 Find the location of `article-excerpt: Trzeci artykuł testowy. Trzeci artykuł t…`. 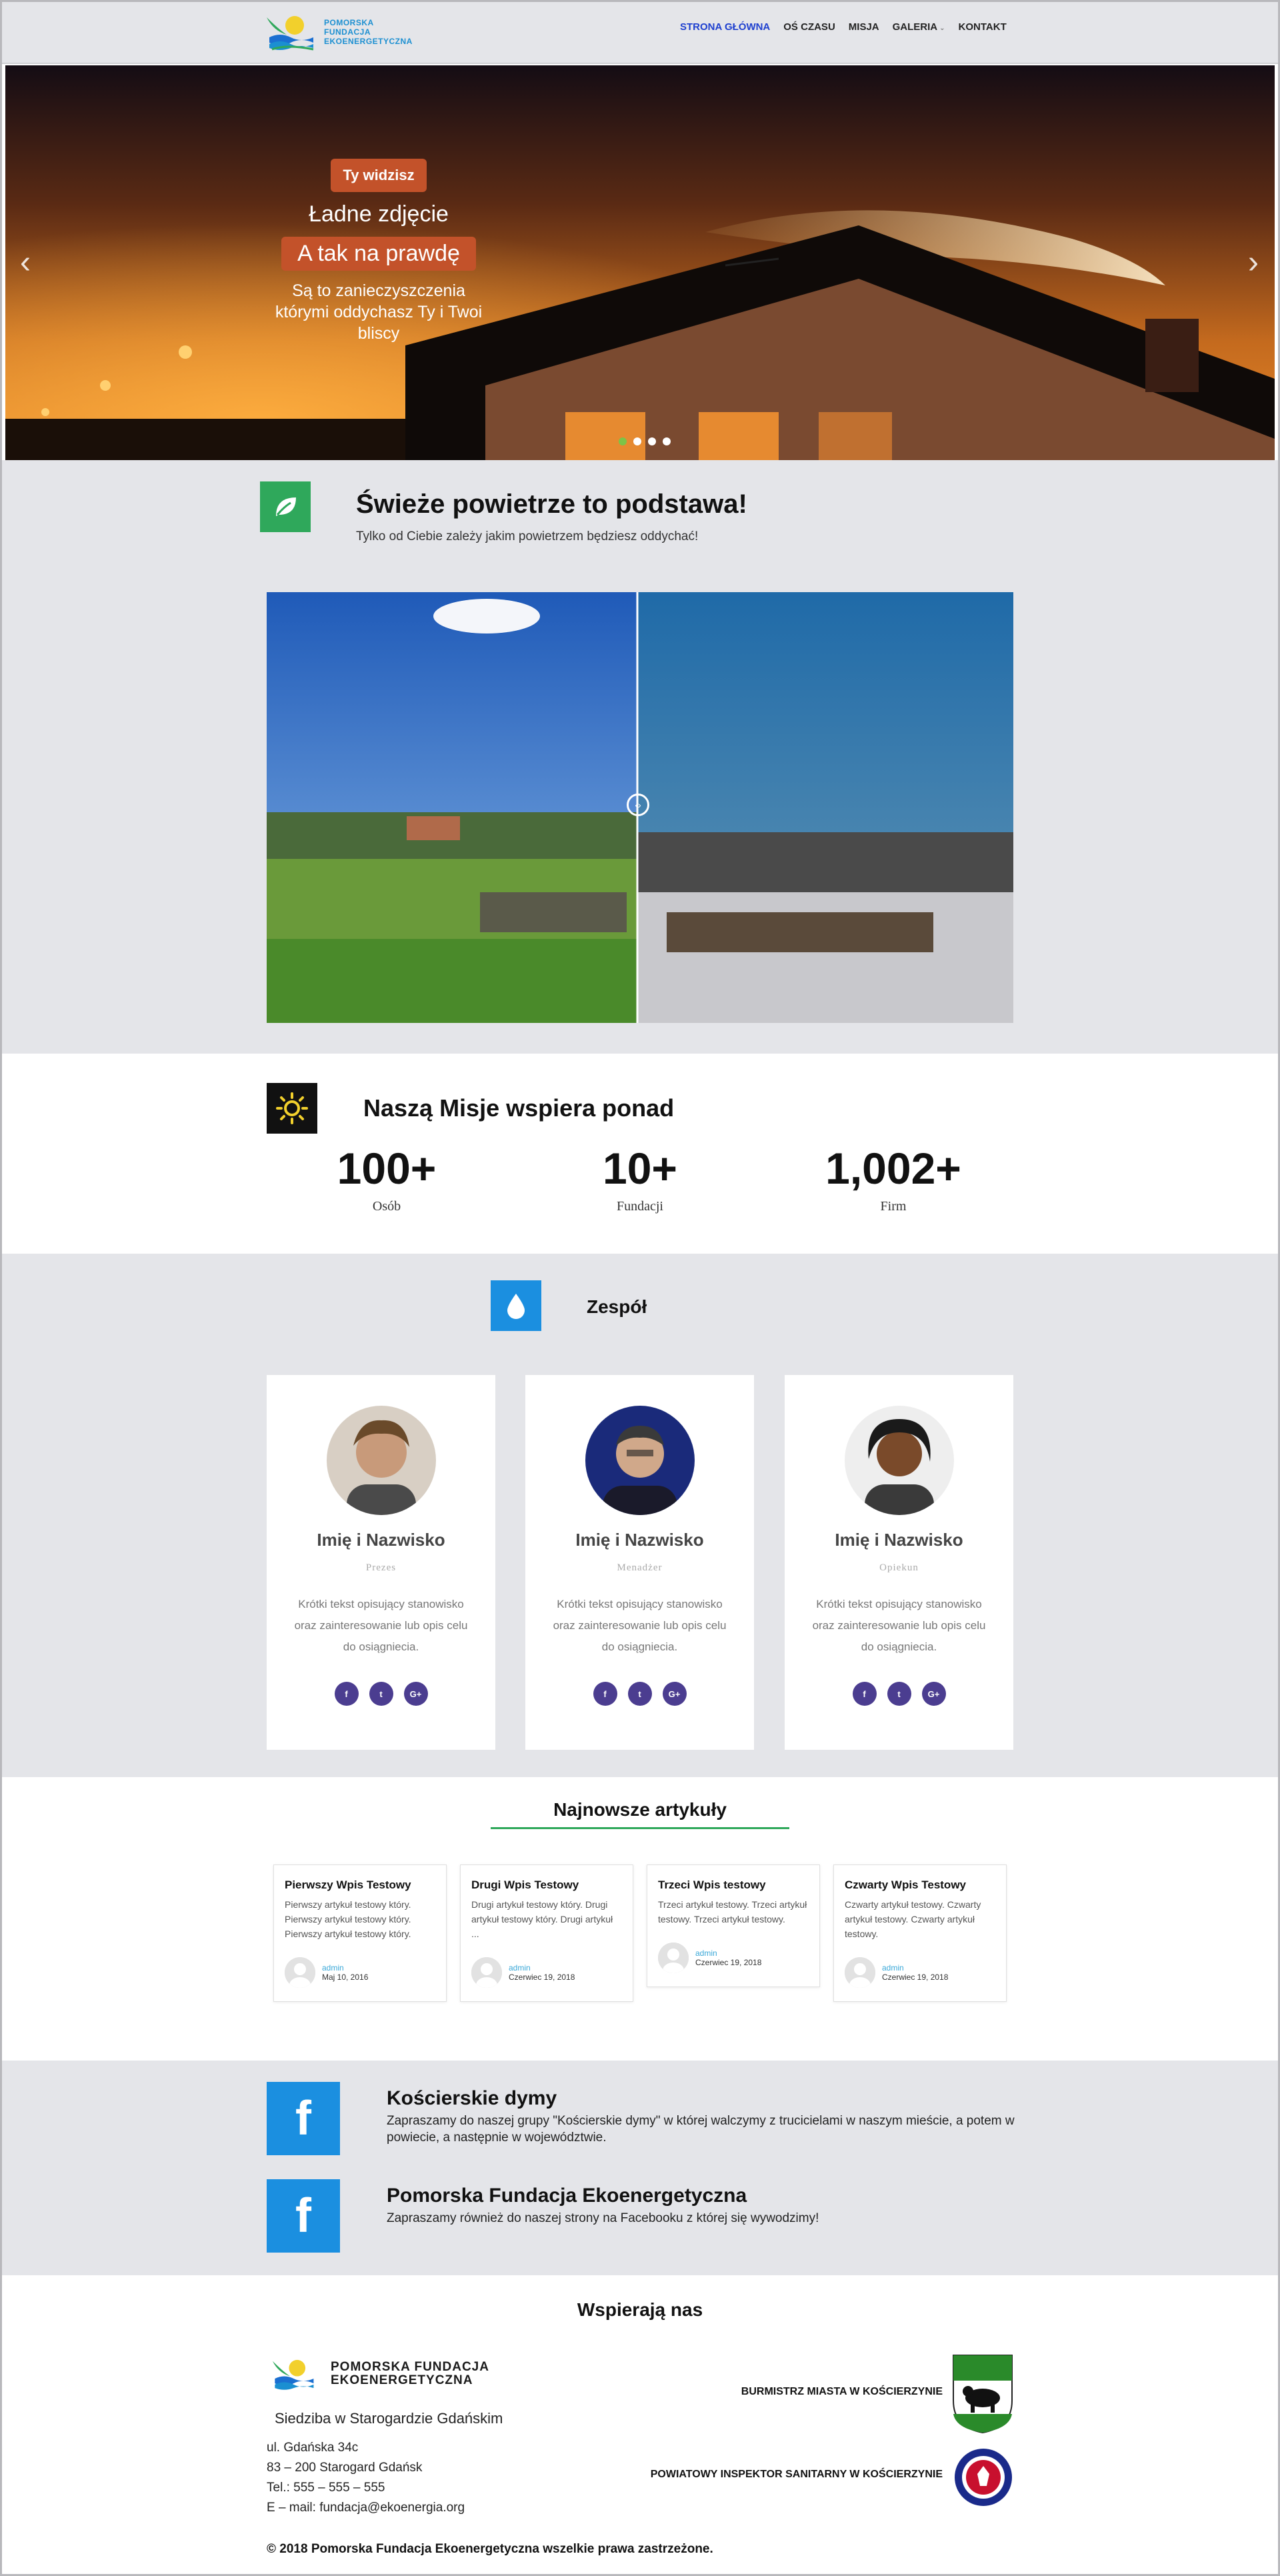

article-excerpt: Trzeci artykuł testowy. Trzeci artykuł t… is located at coordinates (732, 1911).